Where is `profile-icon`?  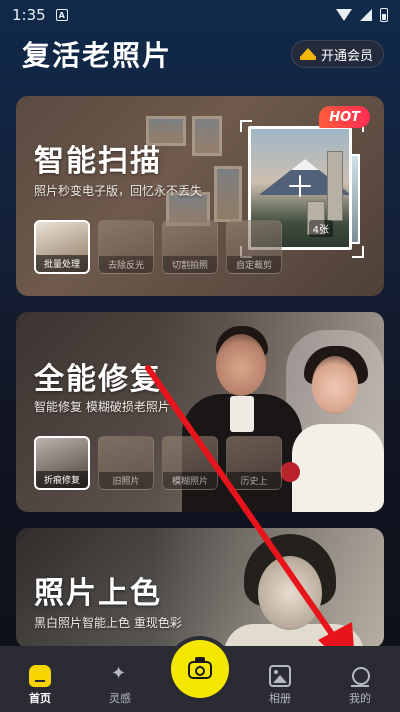
profile-icon is located at coordinates (360, 676).